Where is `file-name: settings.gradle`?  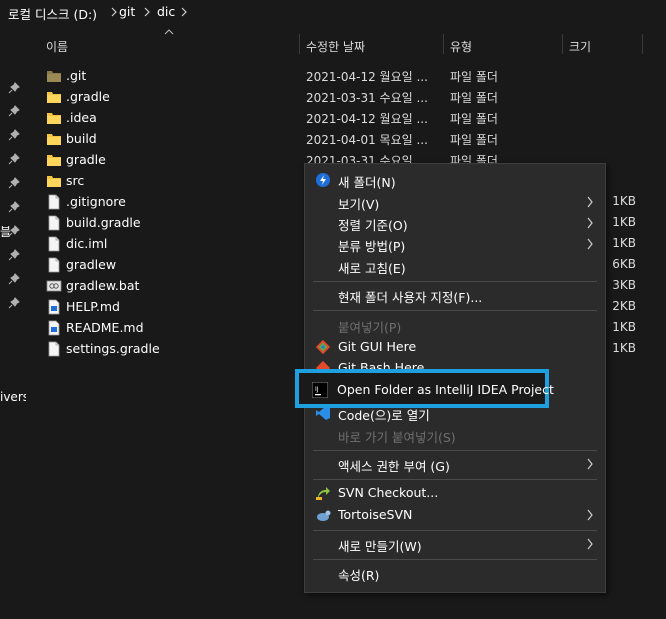 file-name: settings.gradle is located at coordinates (113, 348).